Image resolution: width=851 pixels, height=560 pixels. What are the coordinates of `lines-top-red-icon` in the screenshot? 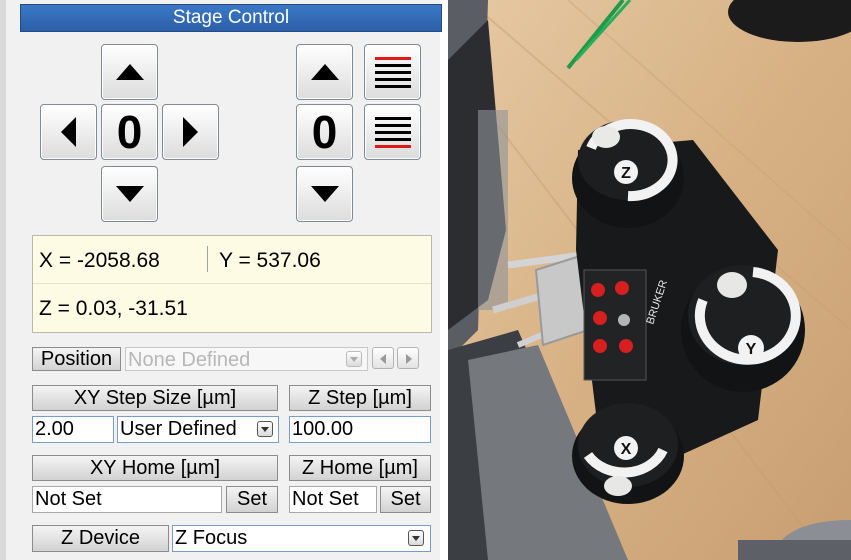 It's located at (392, 72).